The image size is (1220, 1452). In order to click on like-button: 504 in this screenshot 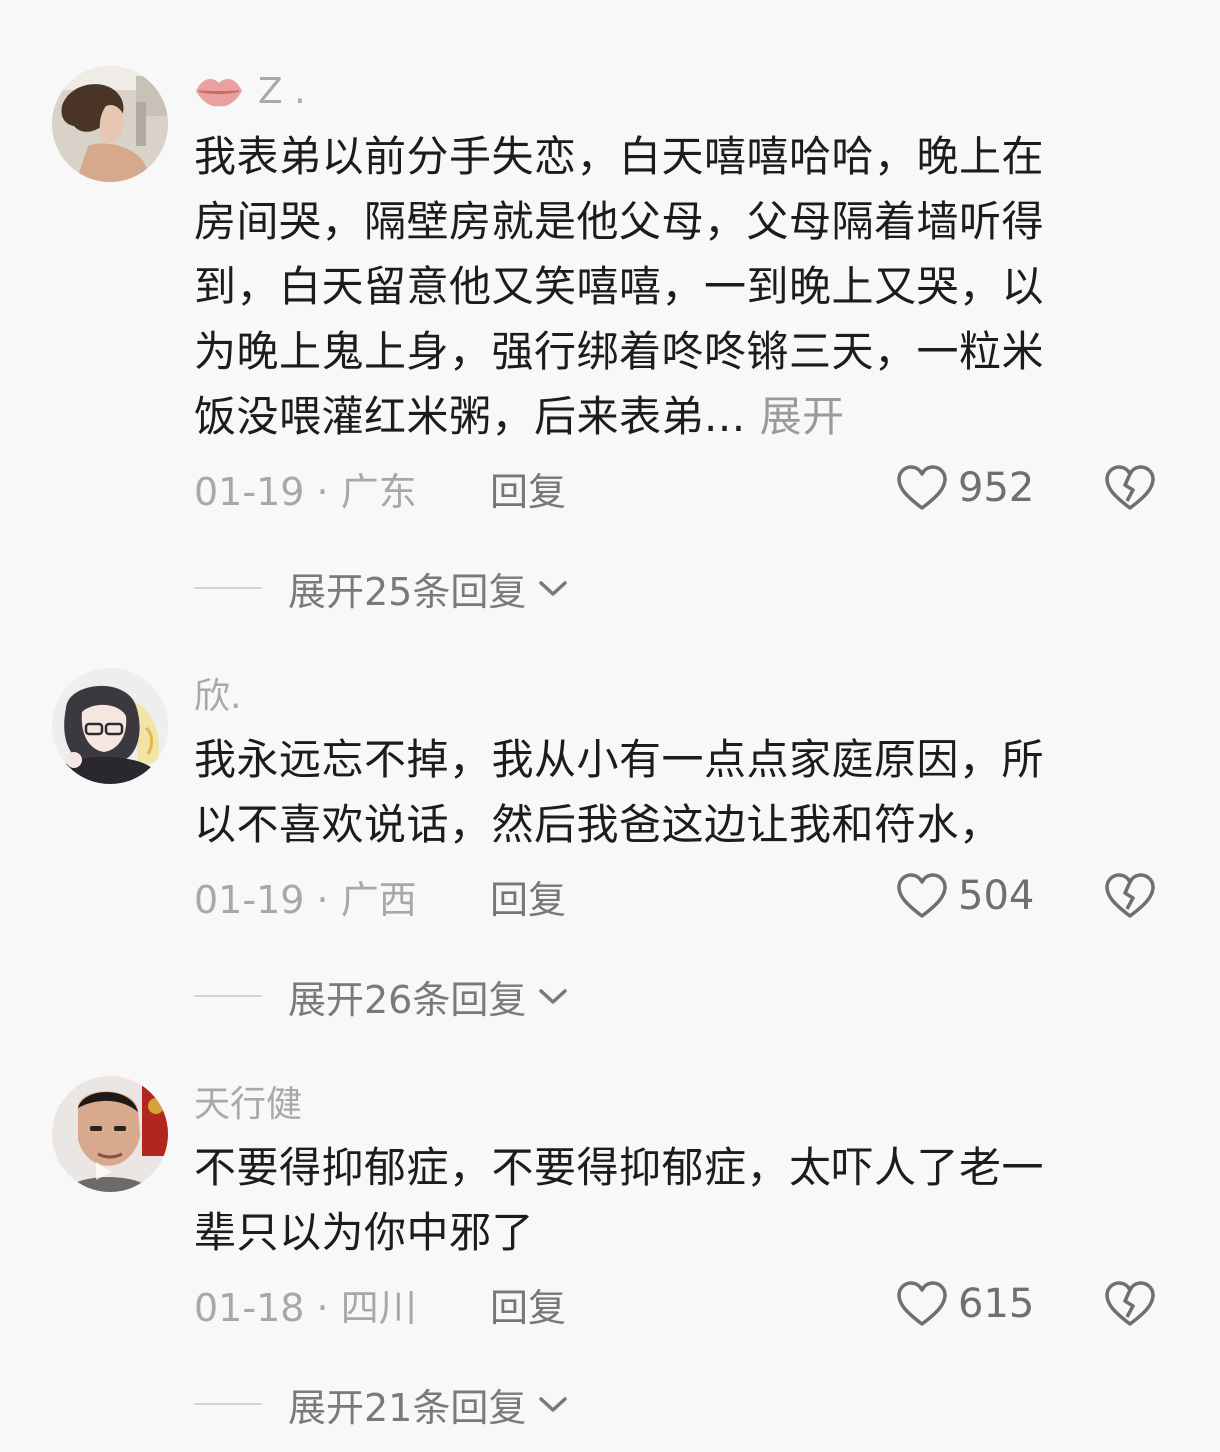, I will do `click(965, 896)`.